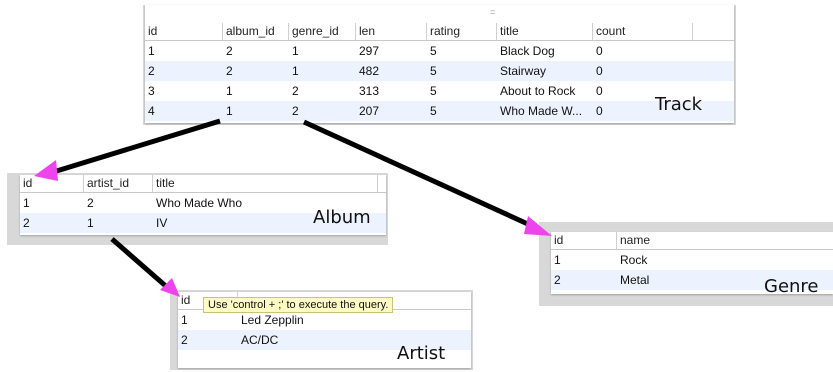  I want to click on arrow-album-to-artist, so click(140, 263).